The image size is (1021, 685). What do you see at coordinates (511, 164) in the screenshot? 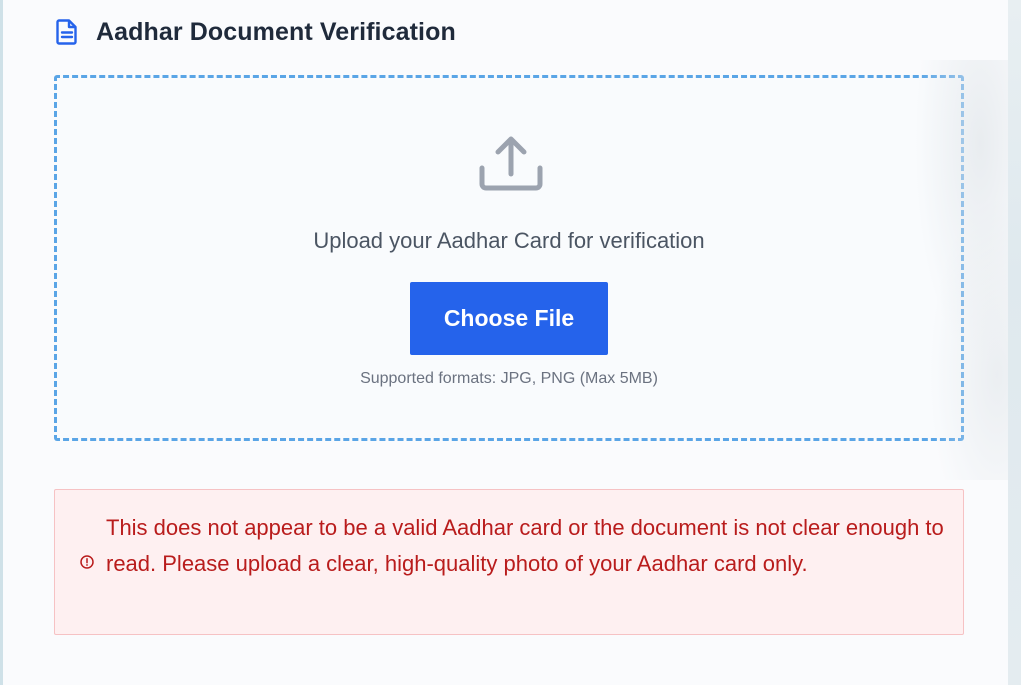
I see `upload-icon` at bounding box center [511, 164].